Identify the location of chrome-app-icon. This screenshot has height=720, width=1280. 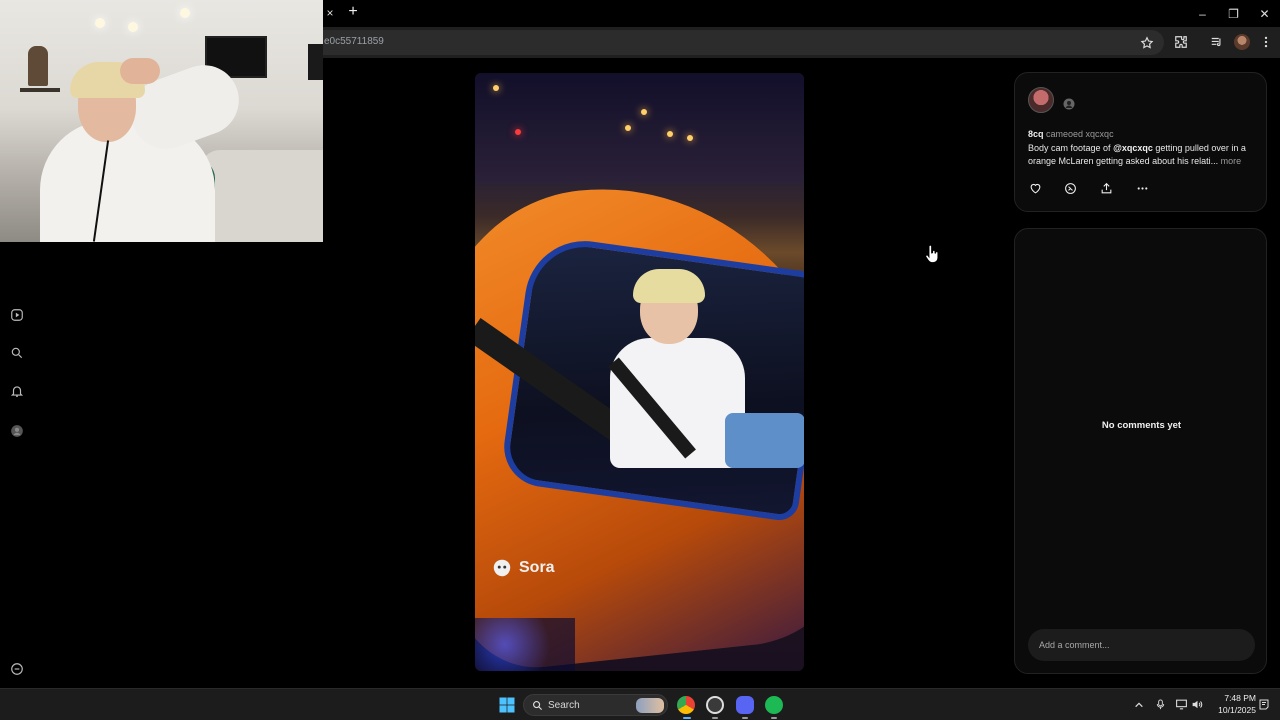
(686, 705).